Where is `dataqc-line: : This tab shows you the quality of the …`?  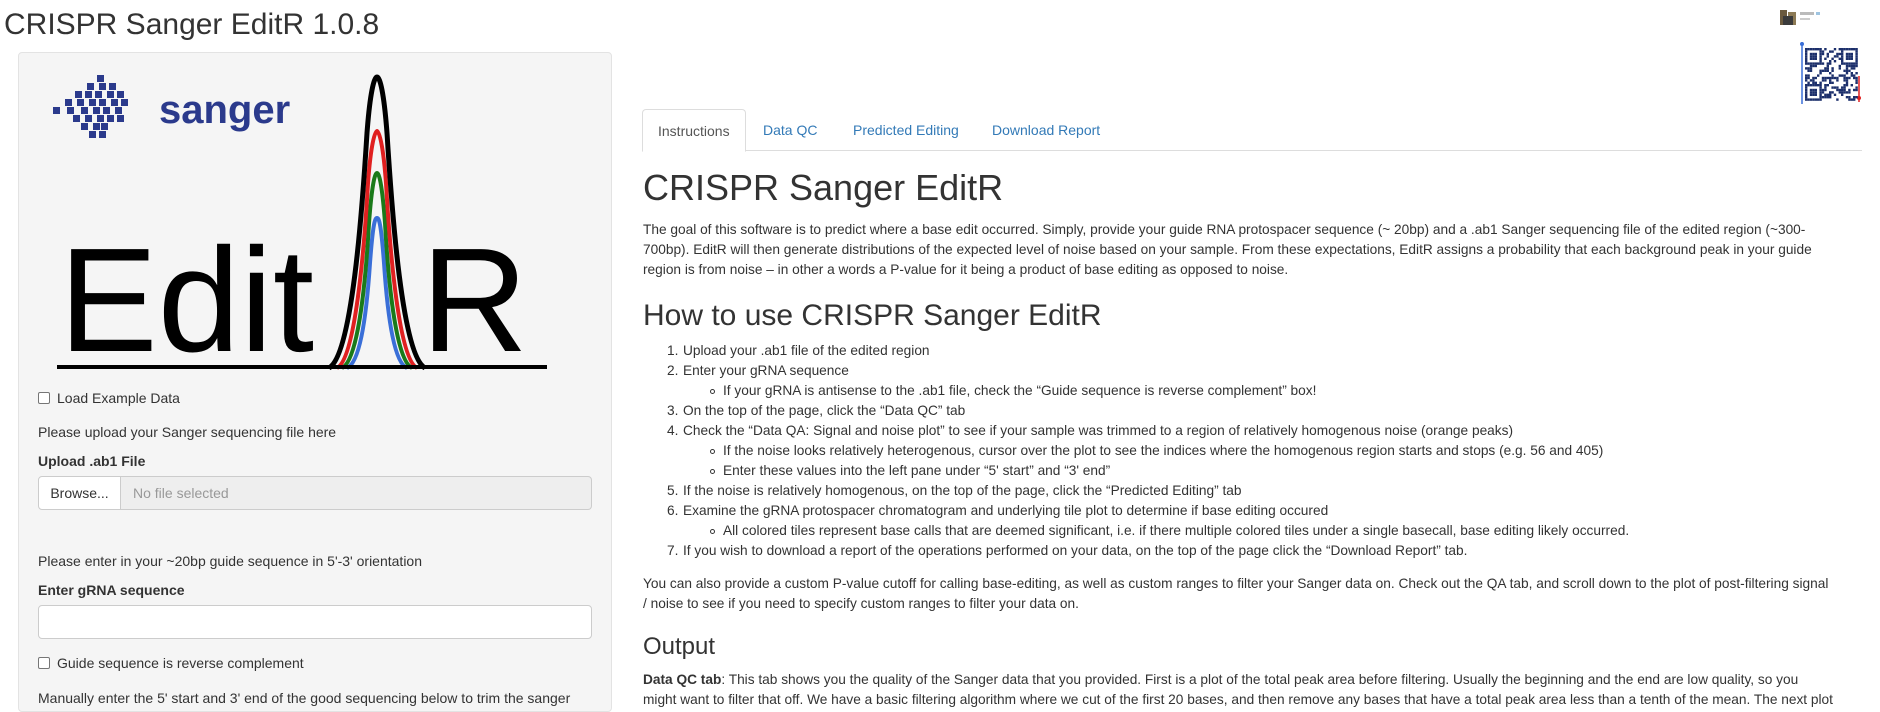 dataqc-line: : This tab shows you the quality of the … is located at coordinates (1260, 679).